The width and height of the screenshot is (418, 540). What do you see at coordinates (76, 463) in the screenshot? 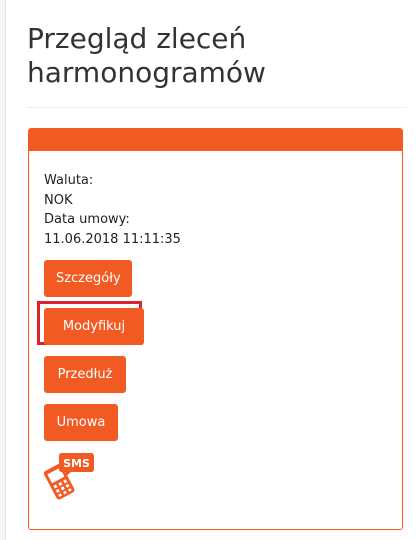
I see `sms-label: SMS` at bounding box center [76, 463].